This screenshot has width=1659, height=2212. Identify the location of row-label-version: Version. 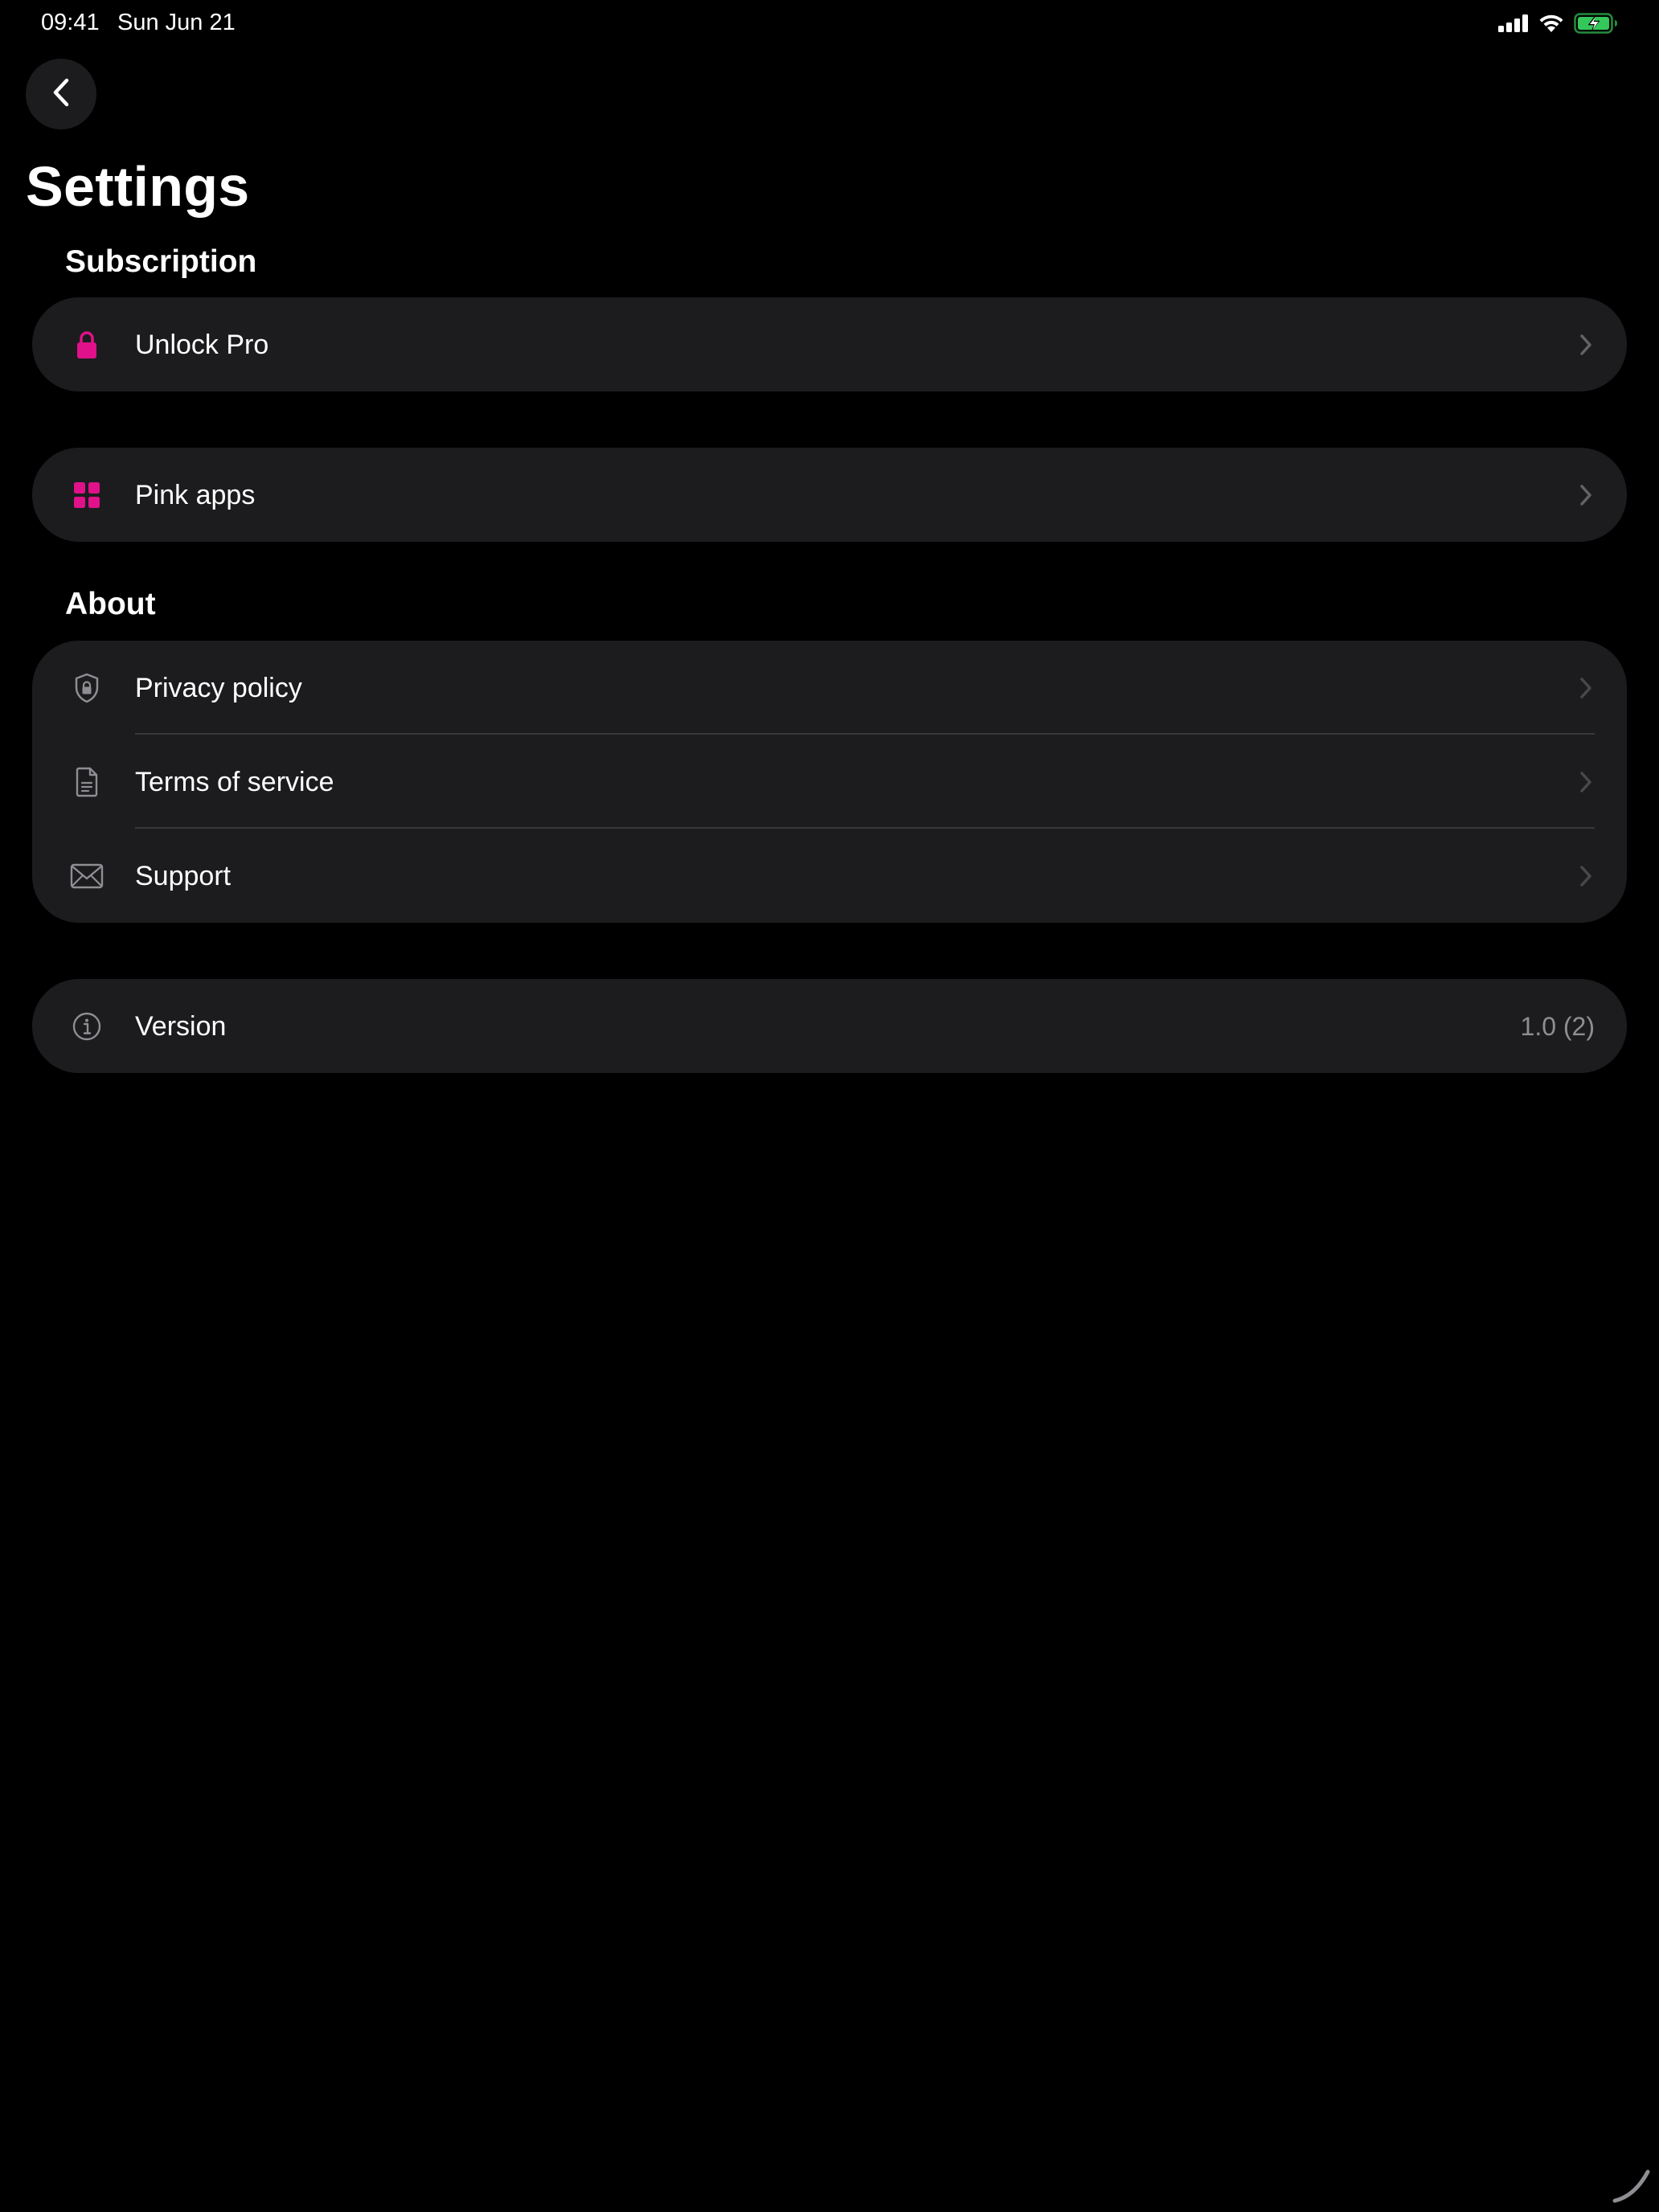
(181, 1026).